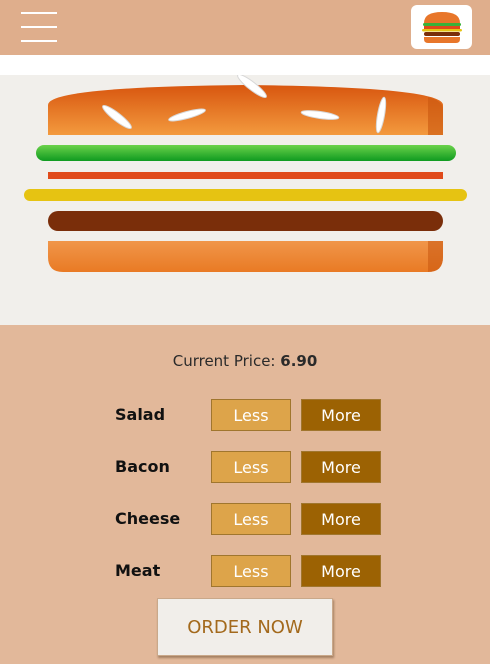 The height and width of the screenshot is (664, 490). What do you see at coordinates (245, 195) in the screenshot?
I see `cheese-layer` at bounding box center [245, 195].